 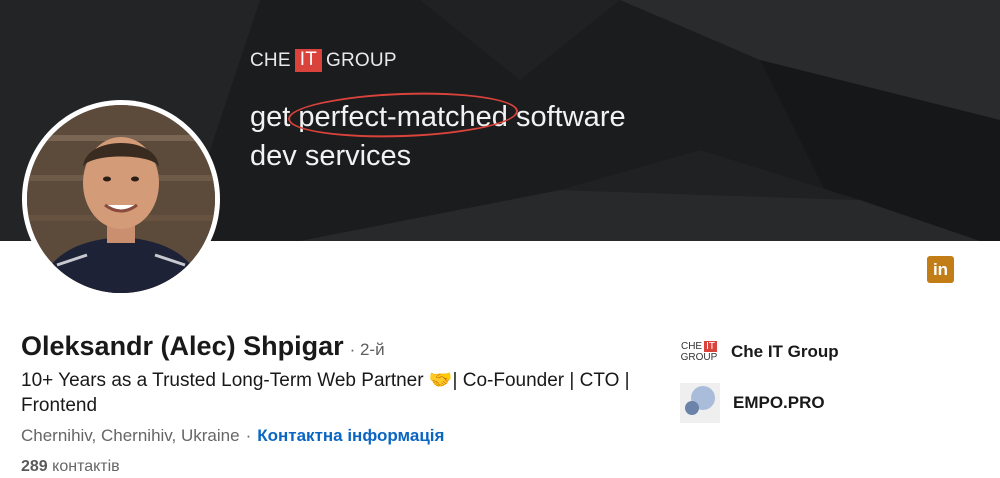 I want to click on avatar-portrait, so click(x=121, y=199).